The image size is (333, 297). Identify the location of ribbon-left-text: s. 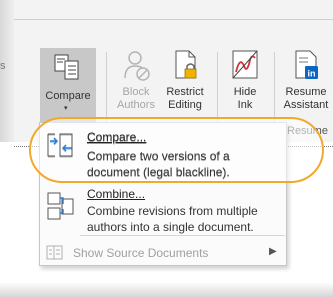
(3, 66).